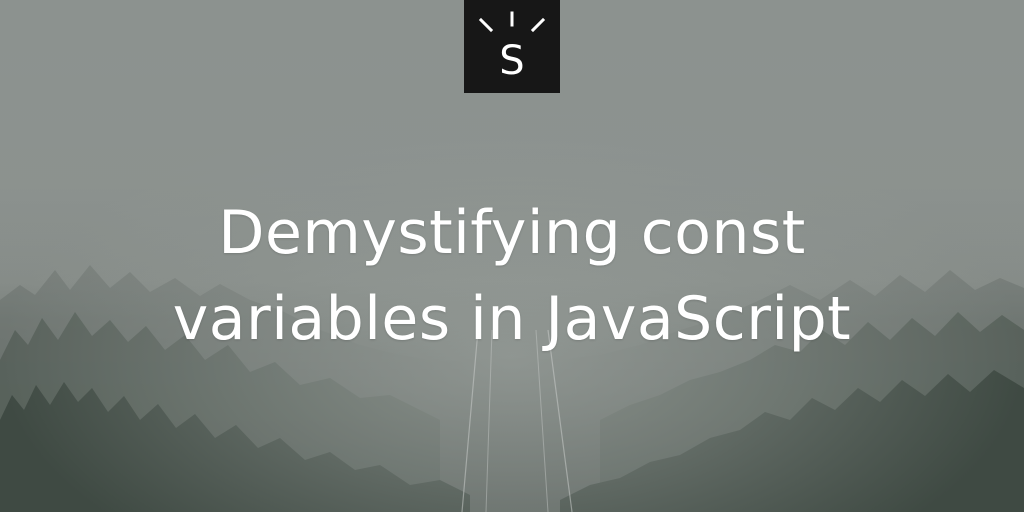 Image resolution: width=1024 pixels, height=512 pixels. I want to click on logo-letter: S, so click(511, 61).